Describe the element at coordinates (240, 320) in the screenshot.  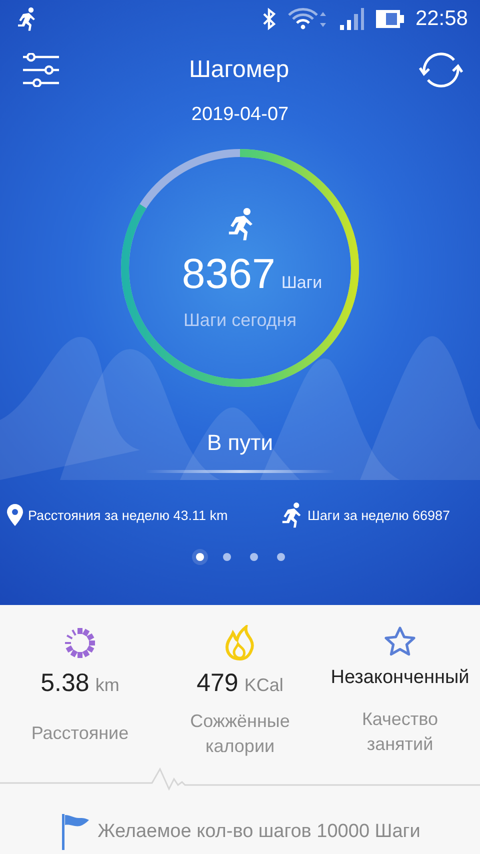
I see `steps-caption: Шаги сегодня` at that location.